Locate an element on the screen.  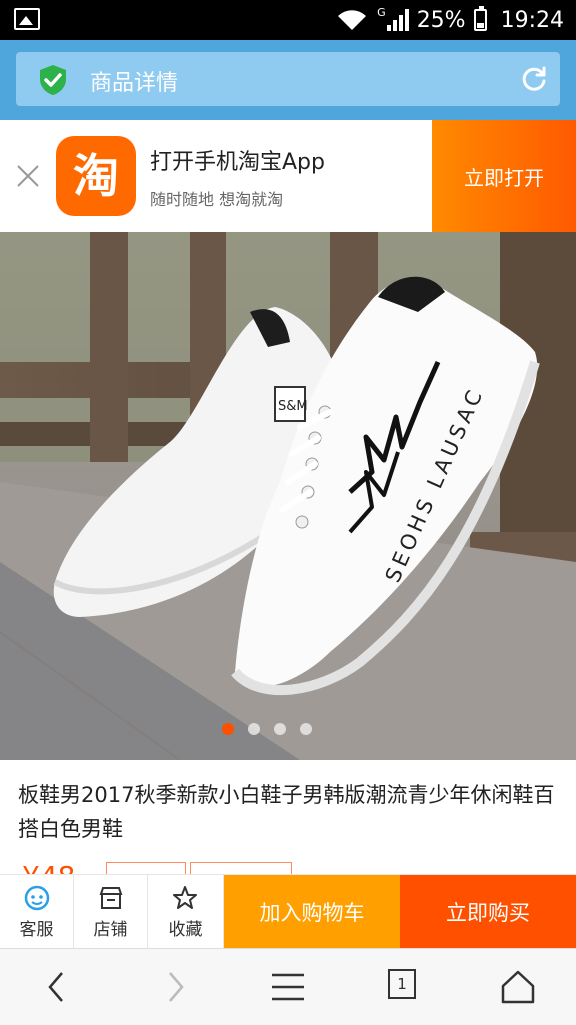
add-to-cart-button: 加入购物车 is located at coordinates (312, 912).